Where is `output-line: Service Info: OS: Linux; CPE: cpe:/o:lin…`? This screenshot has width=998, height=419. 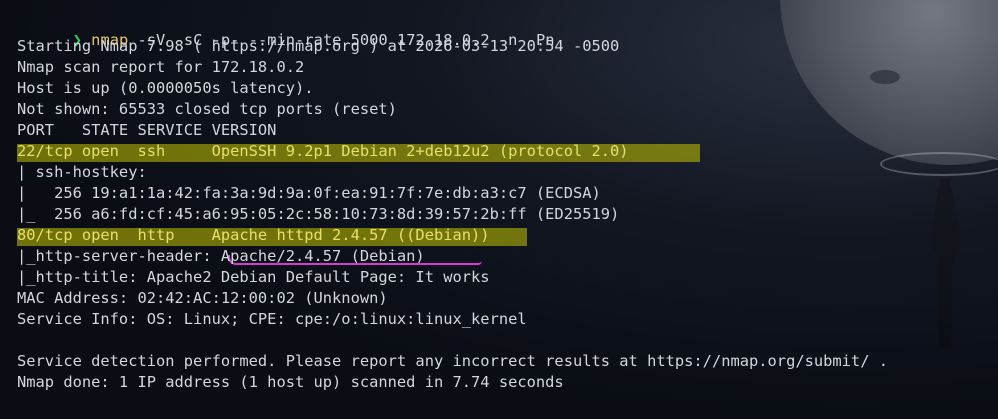 output-line: Service Info: OS: Linux; CPE: cpe:/o:lin… is located at coordinates (272, 319).